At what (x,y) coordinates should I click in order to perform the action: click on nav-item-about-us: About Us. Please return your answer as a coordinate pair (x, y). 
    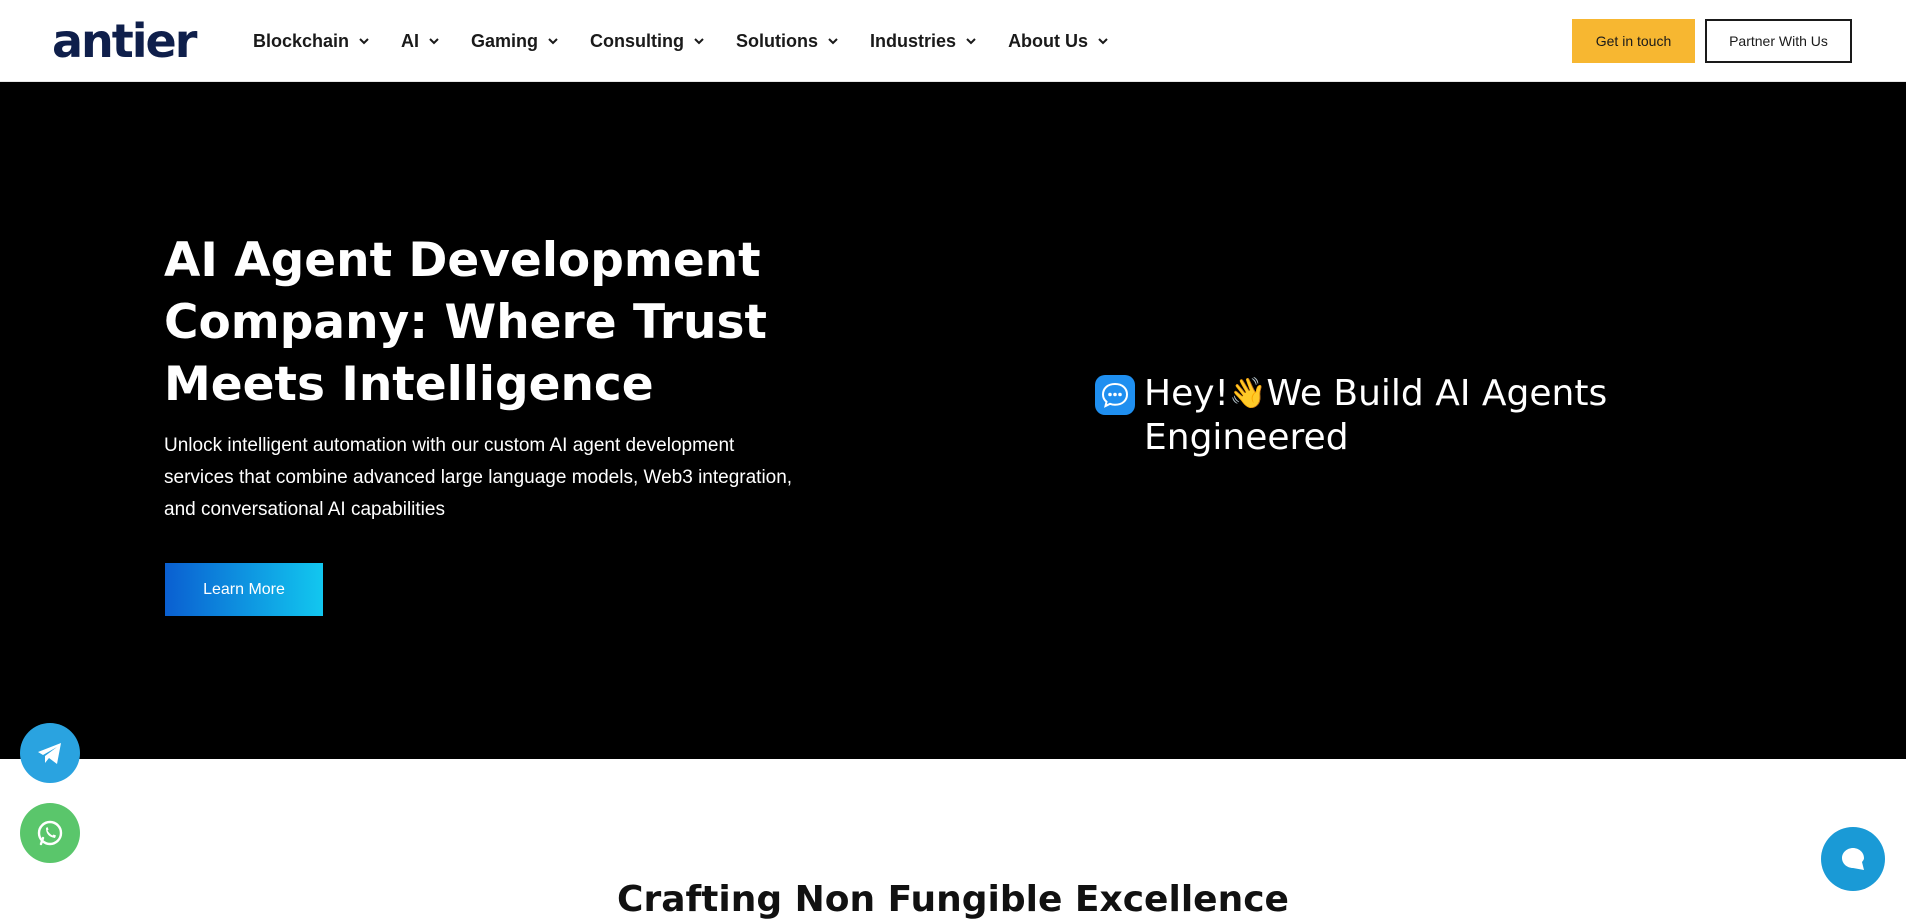
    Looking at the image, I should click on (1059, 41).